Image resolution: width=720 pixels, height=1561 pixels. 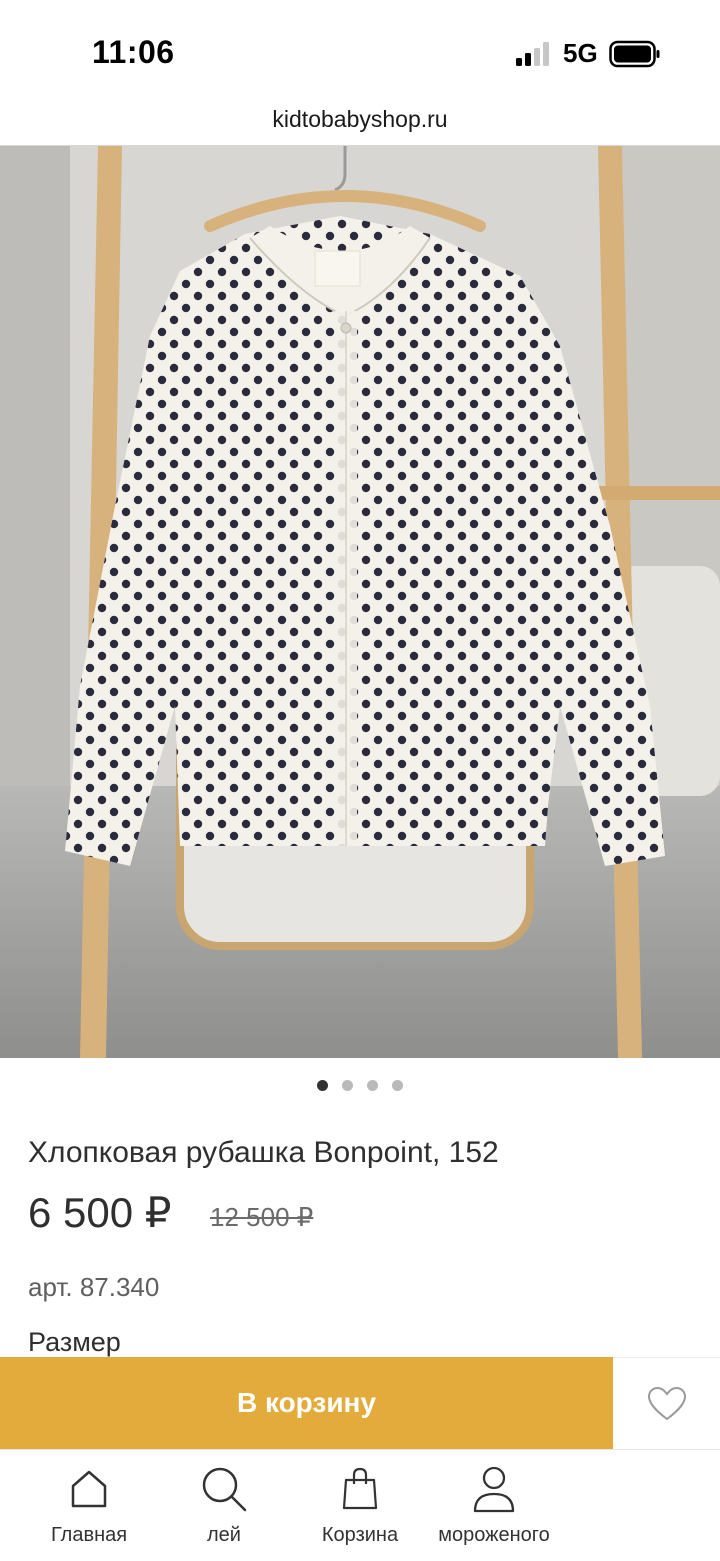 What do you see at coordinates (360, 50) in the screenshot?
I see `status-bar: 11:06 5G` at bounding box center [360, 50].